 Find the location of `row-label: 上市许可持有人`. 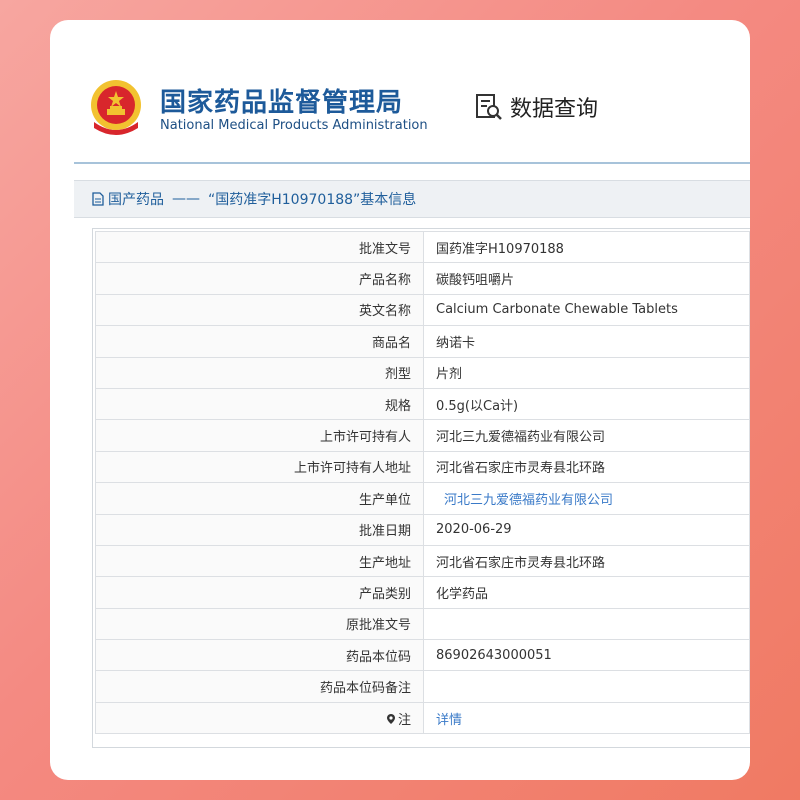

row-label: 上市许可持有人 is located at coordinates (259, 435).